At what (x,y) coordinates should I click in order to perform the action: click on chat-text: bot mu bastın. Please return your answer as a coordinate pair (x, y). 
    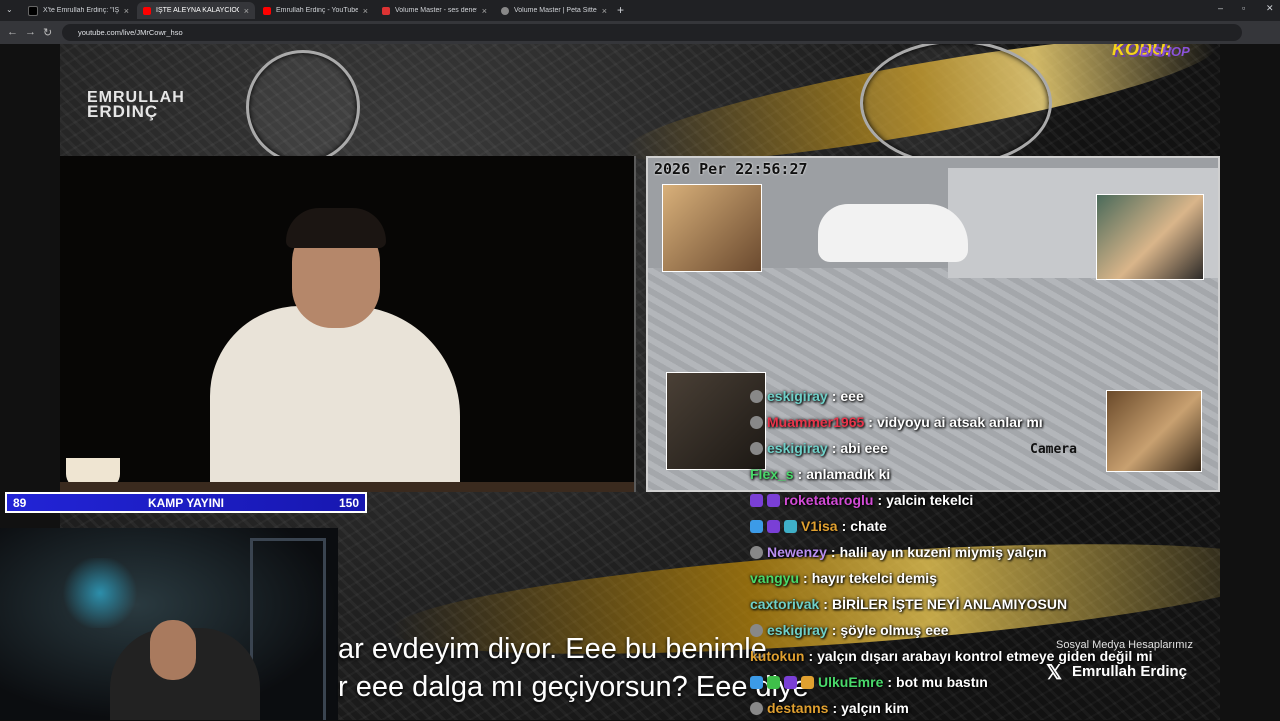
    Looking at the image, I should click on (942, 682).